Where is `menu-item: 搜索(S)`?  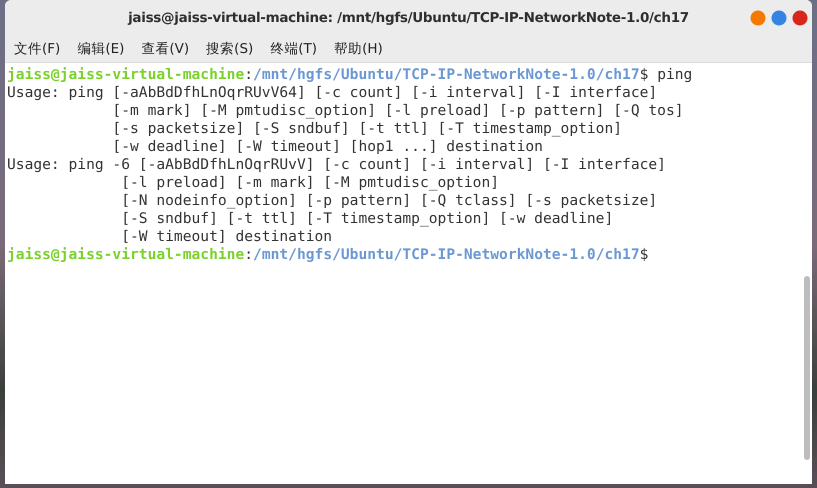
menu-item: 搜索(S) is located at coordinates (230, 49).